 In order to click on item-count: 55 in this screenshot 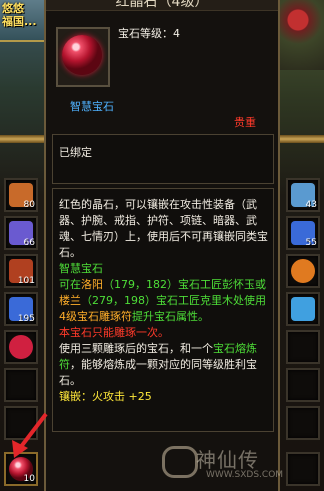, I will do `click(311, 243)`.